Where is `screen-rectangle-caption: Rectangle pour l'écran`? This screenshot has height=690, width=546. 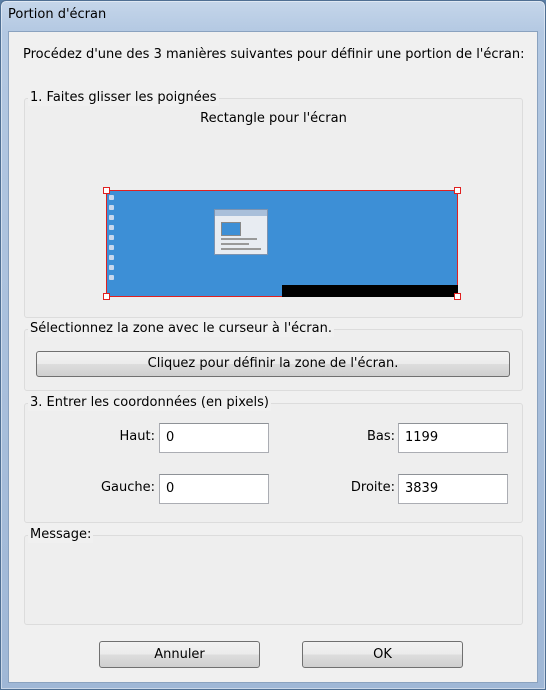 screen-rectangle-caption: Rectangle pour l'écran is located at coordinates (273, 118).